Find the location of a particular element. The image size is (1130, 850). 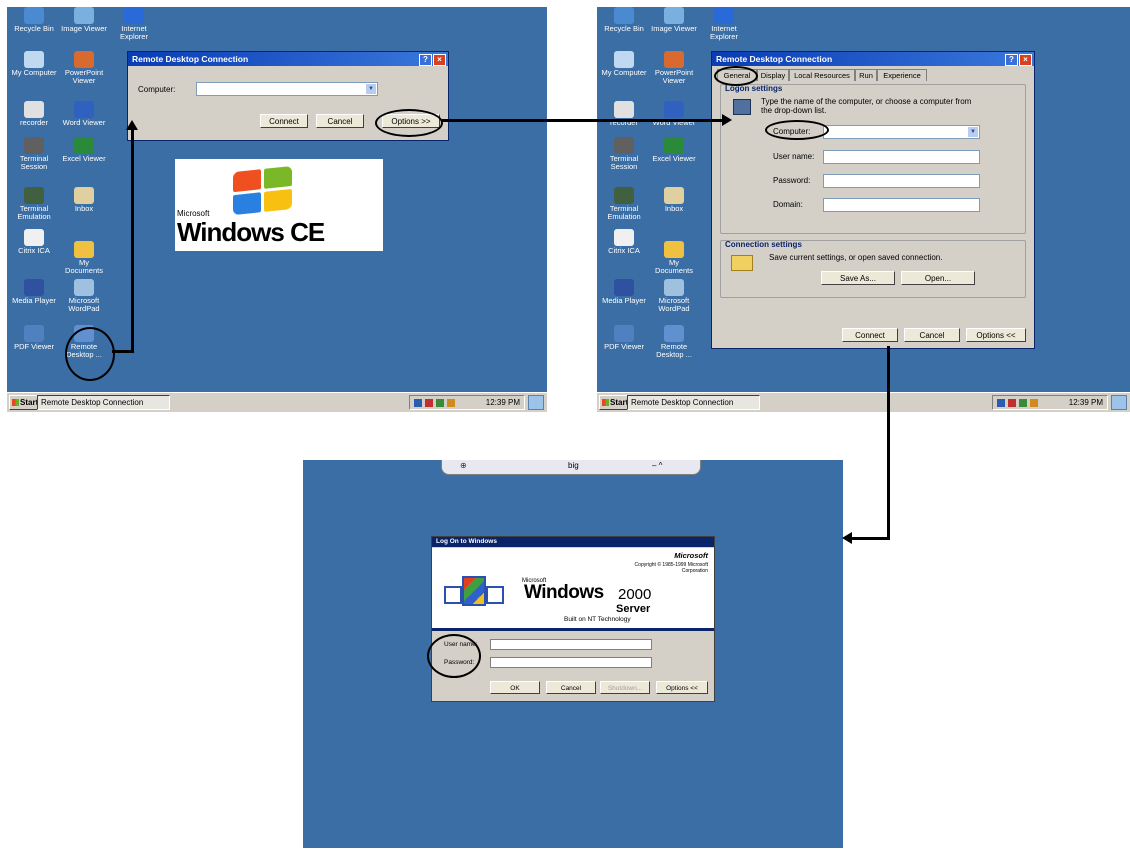

desktop-icon-label: PowerPoint Viewer is located at coordinates (674, 76).